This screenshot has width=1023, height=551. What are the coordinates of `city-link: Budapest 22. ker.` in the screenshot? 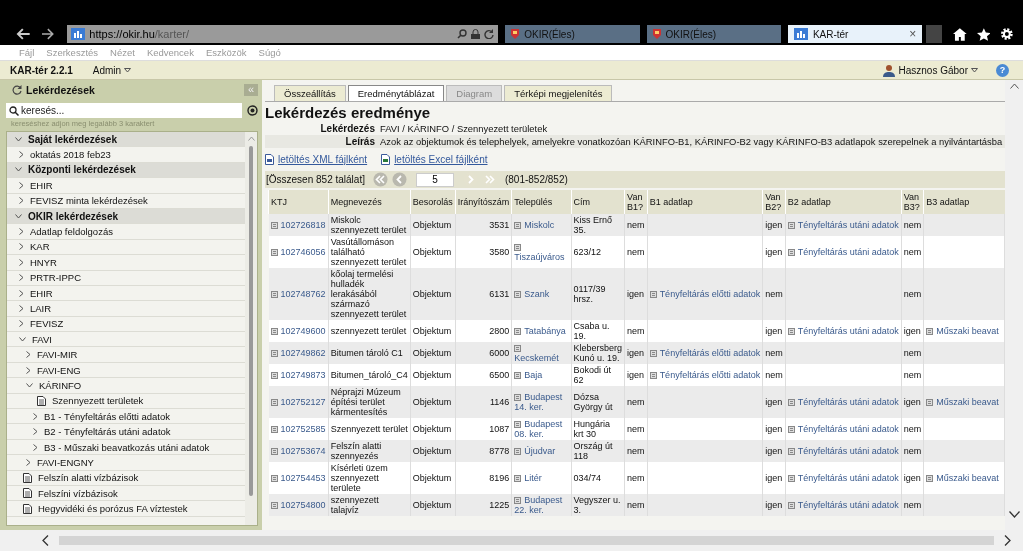 It's located at (541, 505).